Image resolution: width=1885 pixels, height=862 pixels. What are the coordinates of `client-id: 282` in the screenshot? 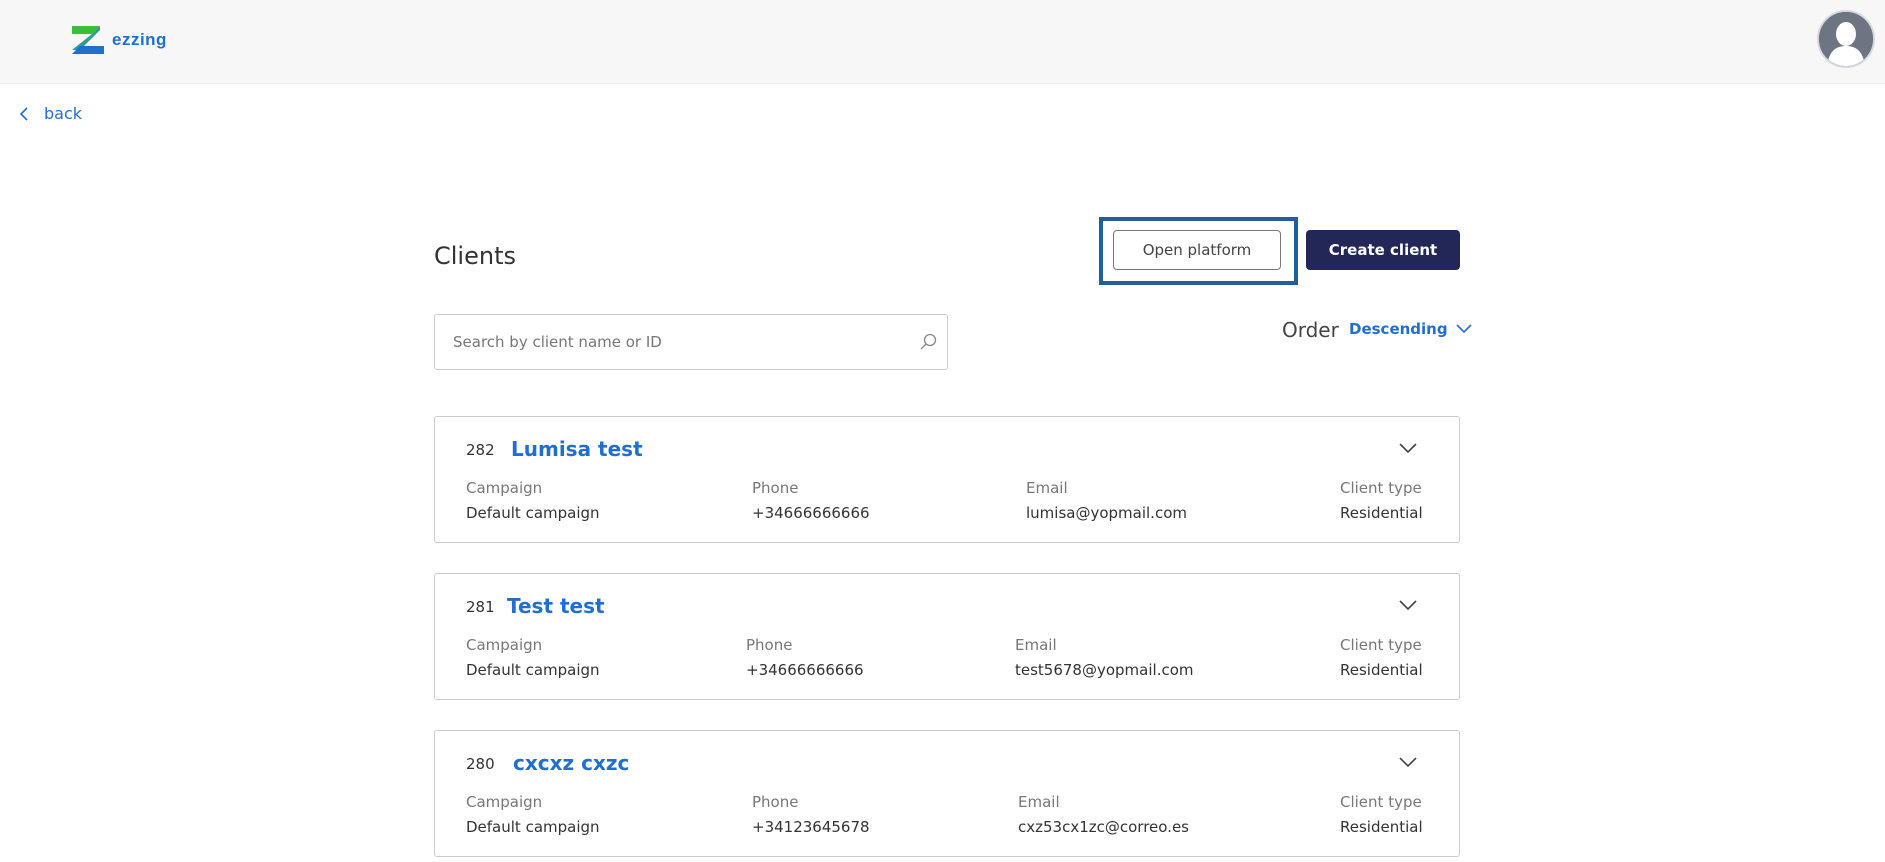 It's located at (480, 450).